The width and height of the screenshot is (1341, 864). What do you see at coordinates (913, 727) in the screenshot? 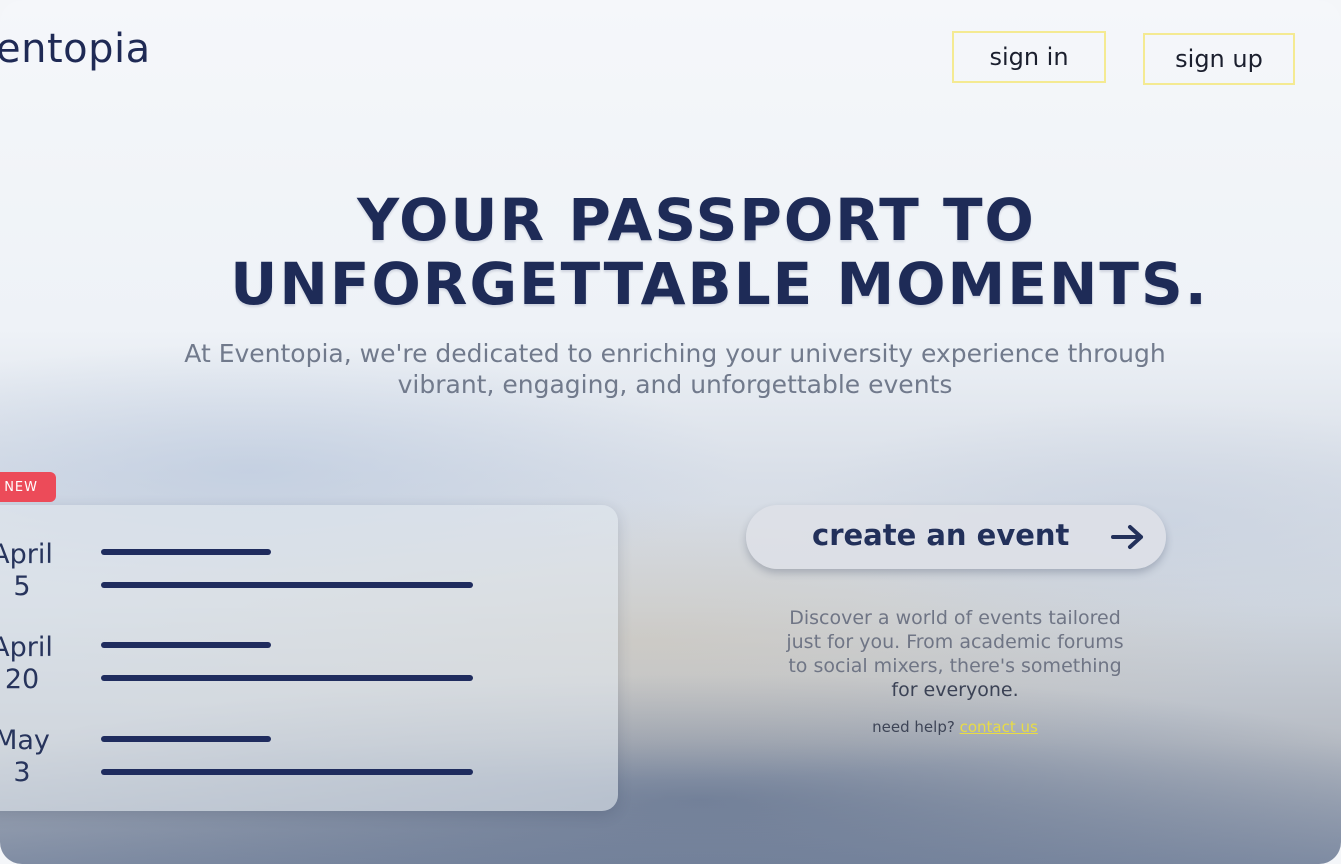
I see `help-label: need help?` at bounding box center [913, 727].